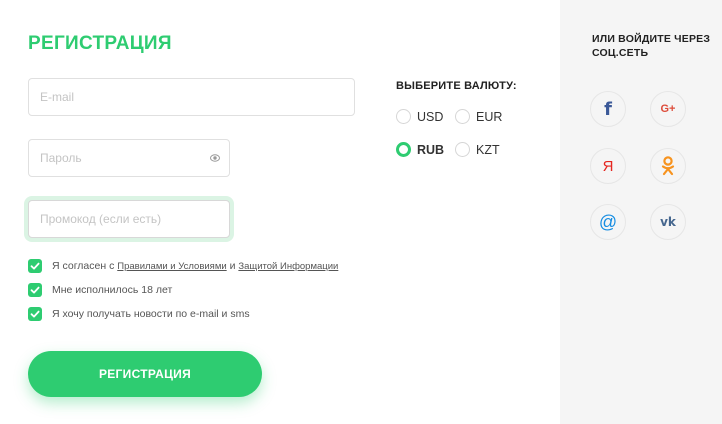  I want to click on age-checkbox, so click(35, 290).